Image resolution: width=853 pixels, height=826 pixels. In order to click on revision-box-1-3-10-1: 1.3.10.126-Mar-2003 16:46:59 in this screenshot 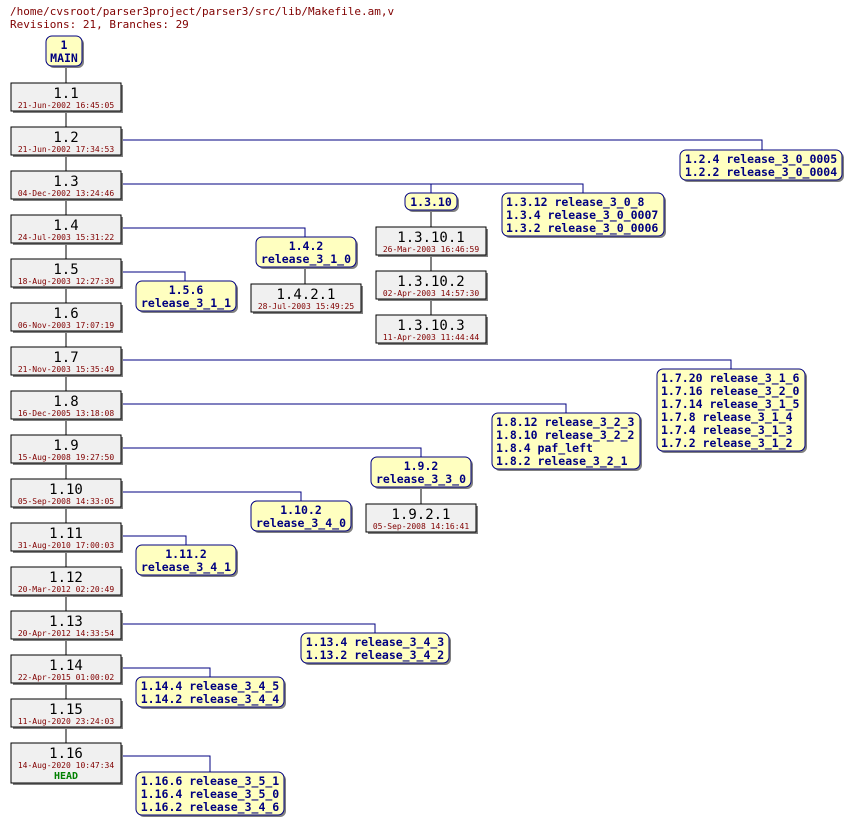, I will do `click(431, 241)`.